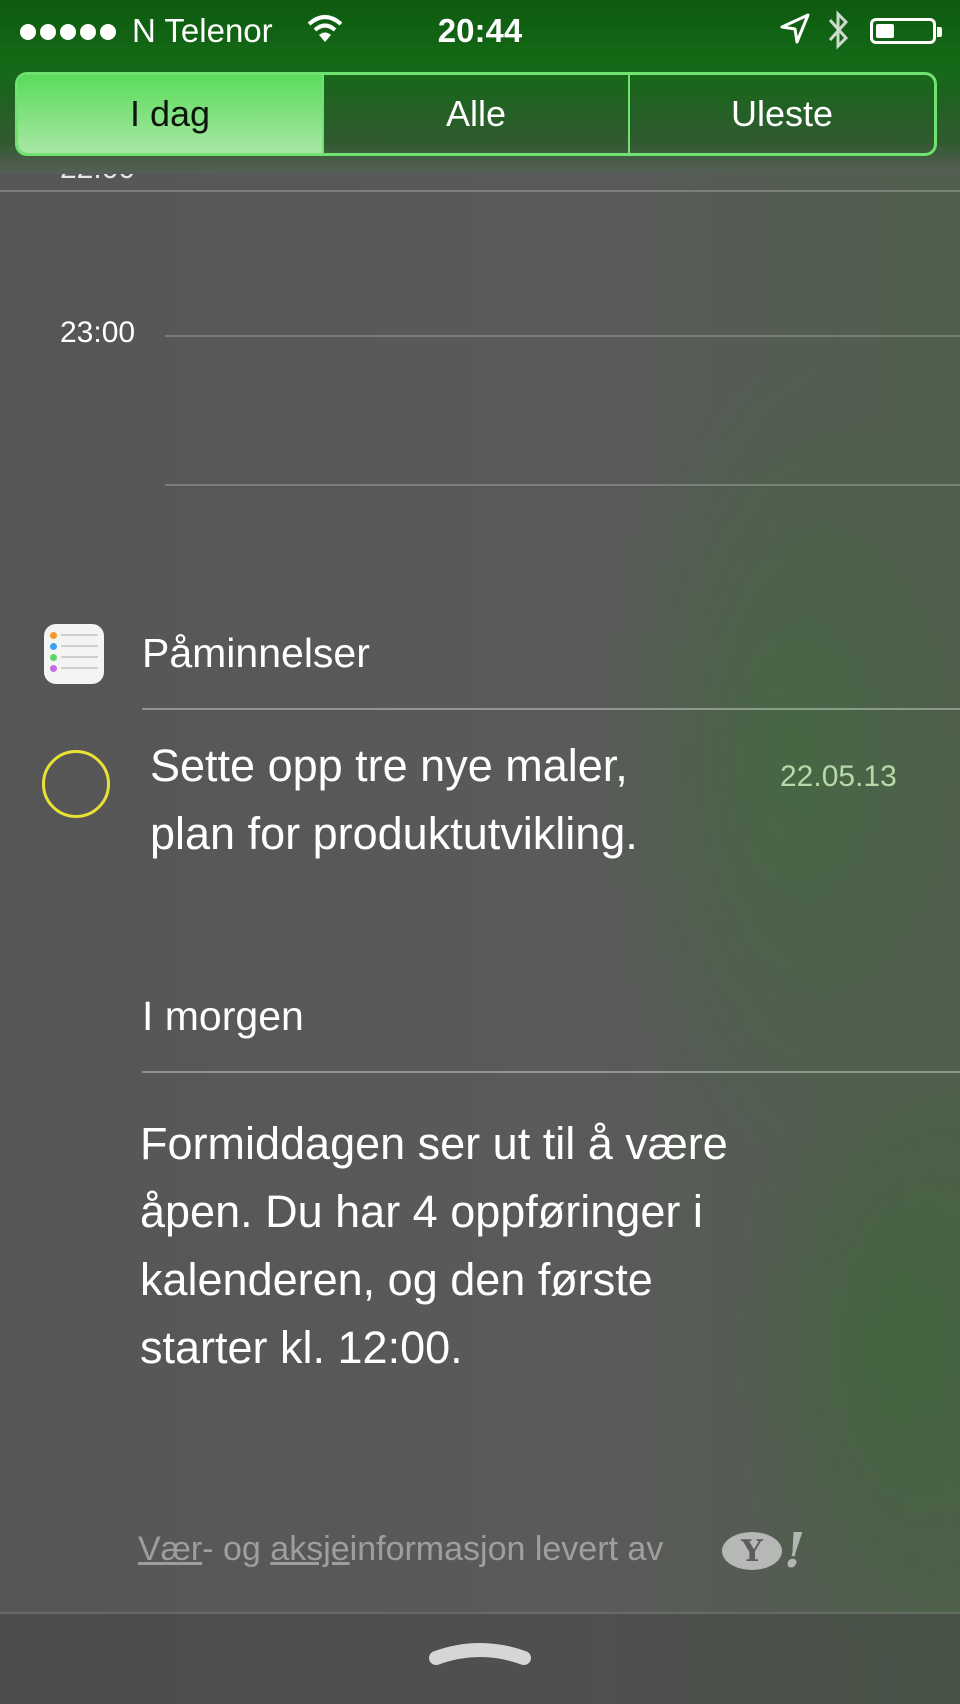 The image size is (960, 1704). Describe the element at coordinates (906, 31) in the screenshot. I see `battery-icon` at that location.